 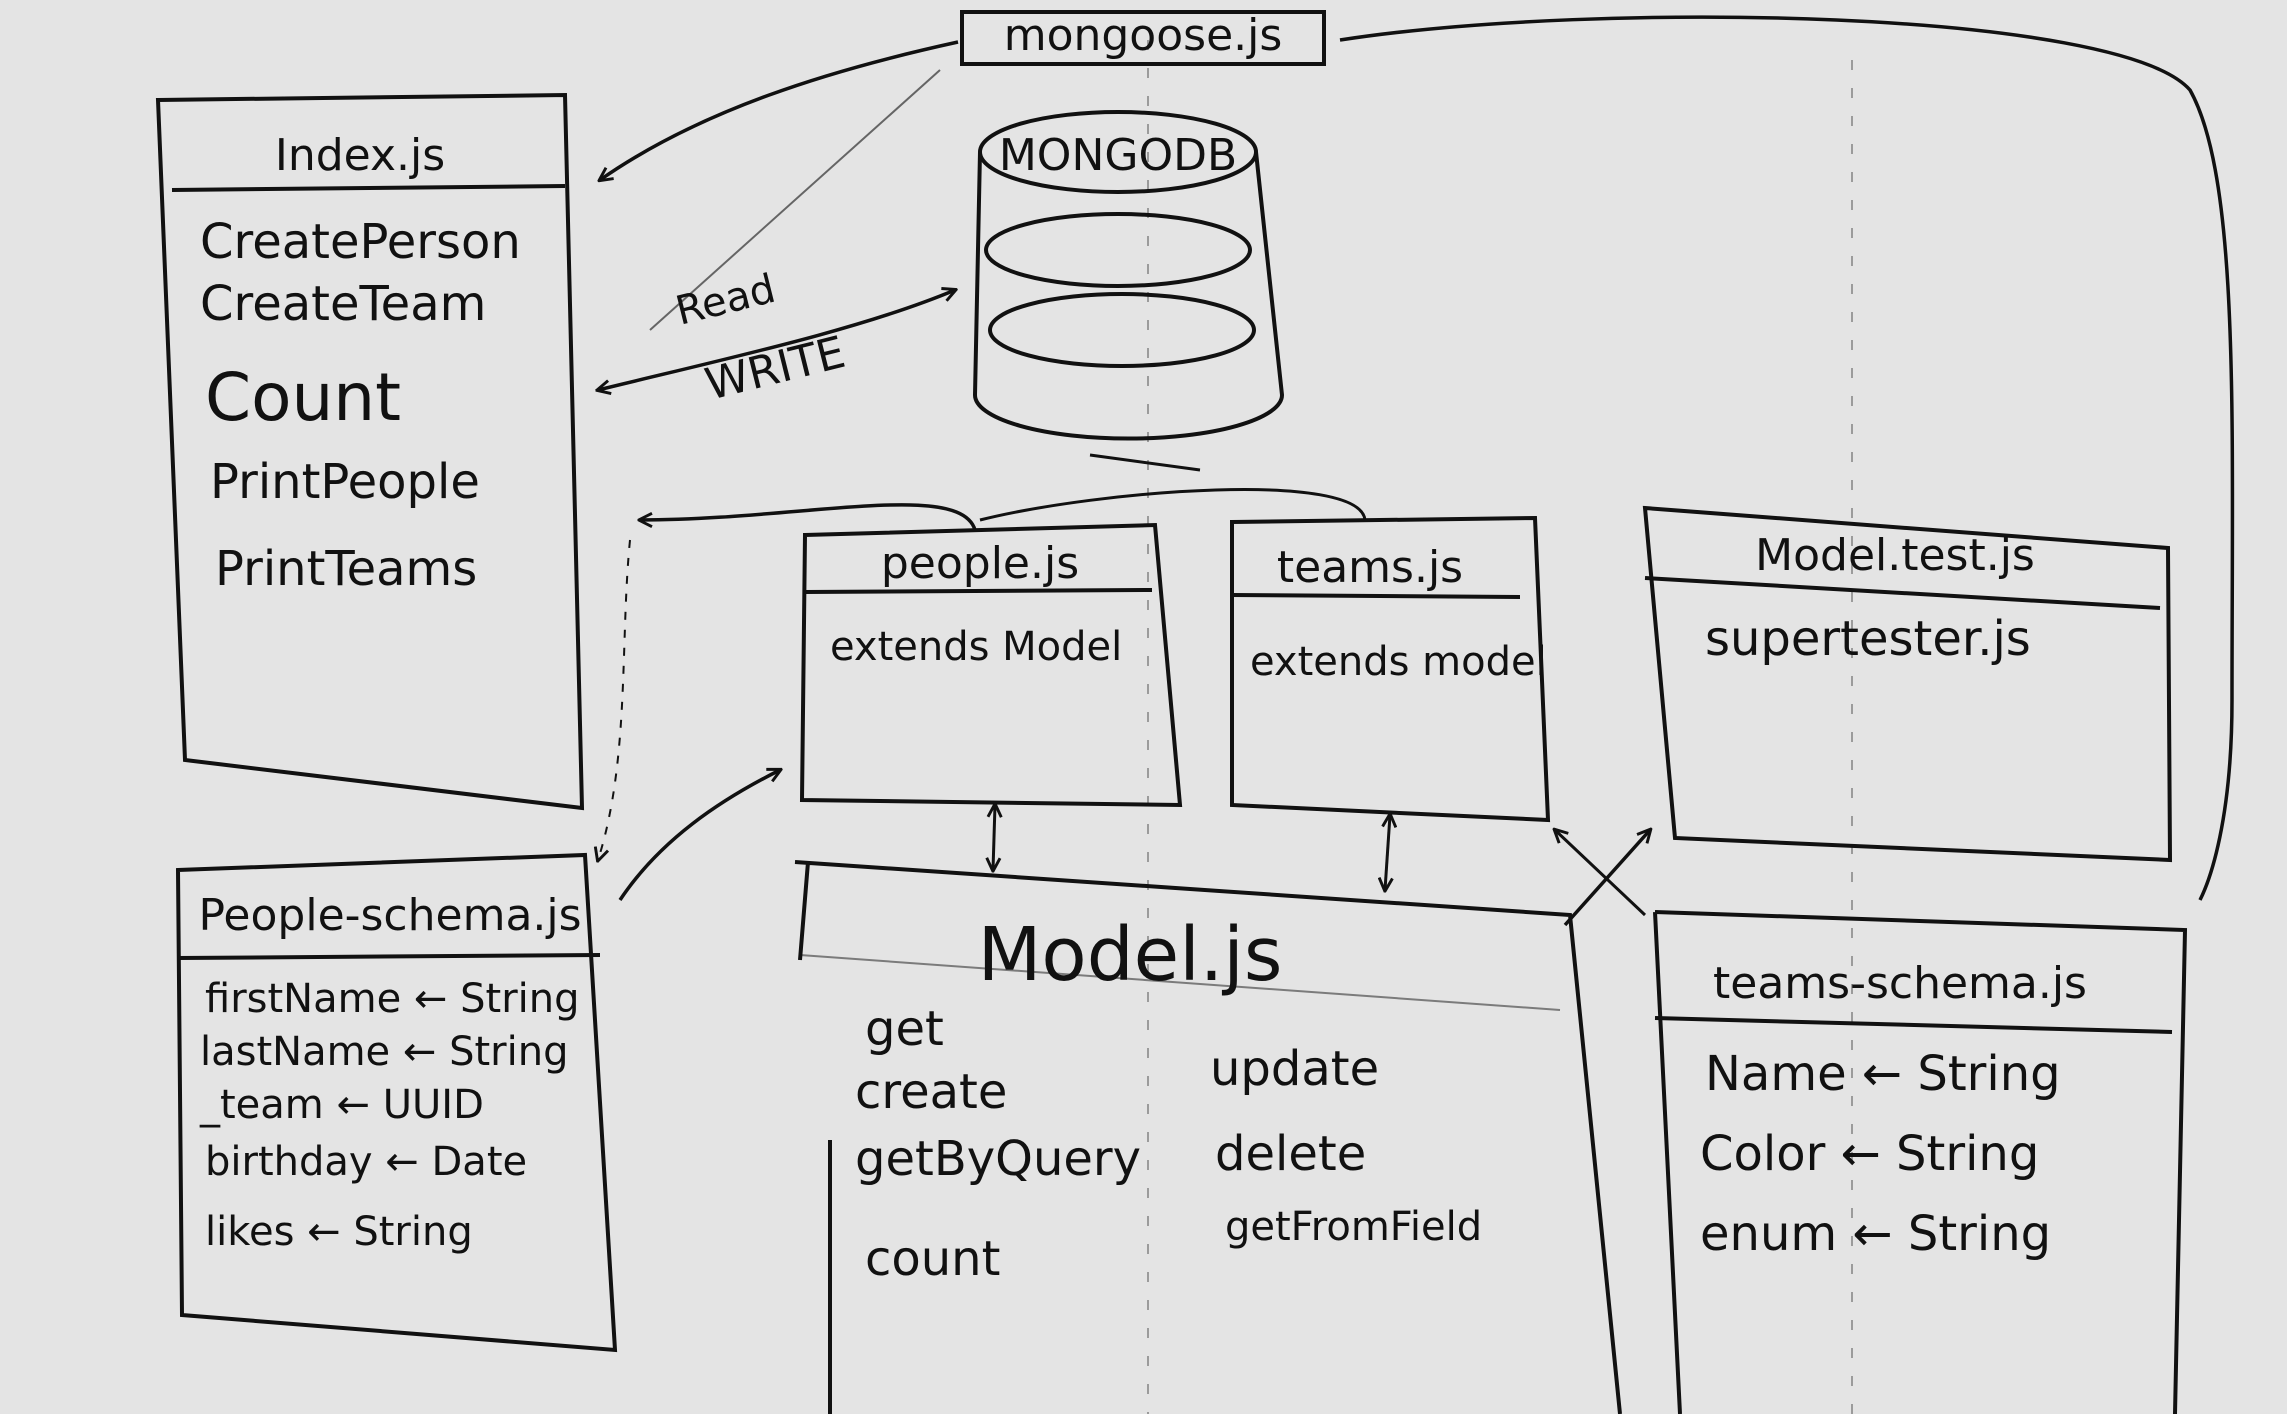 What do you see at coordinates (345, 482) in the screenshot?
I see `index-item-print-people: PrintPeople` at bounding box center [345, 482].